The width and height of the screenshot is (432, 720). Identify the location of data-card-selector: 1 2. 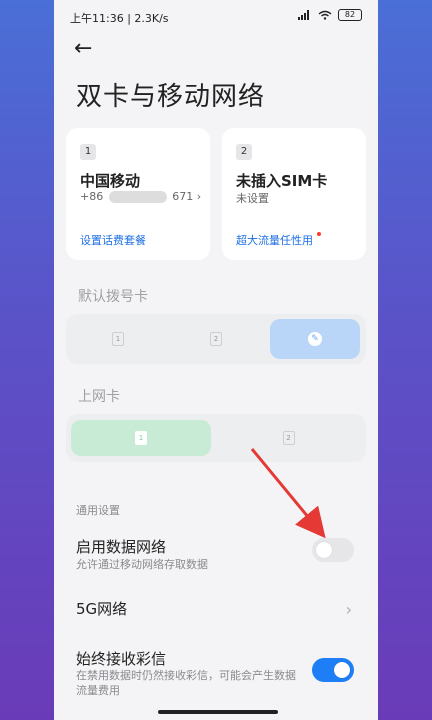
(216, 438).